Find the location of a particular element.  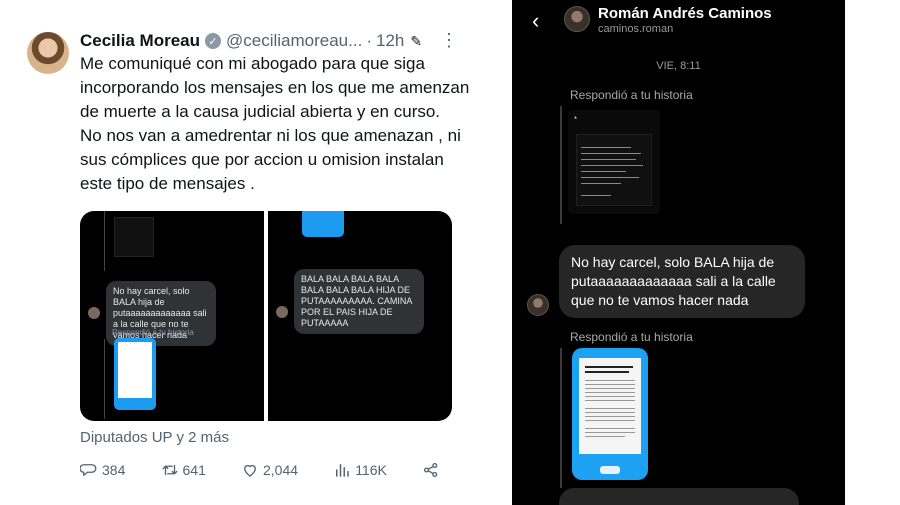

sender-avatar is located at coordinates (538, 305).